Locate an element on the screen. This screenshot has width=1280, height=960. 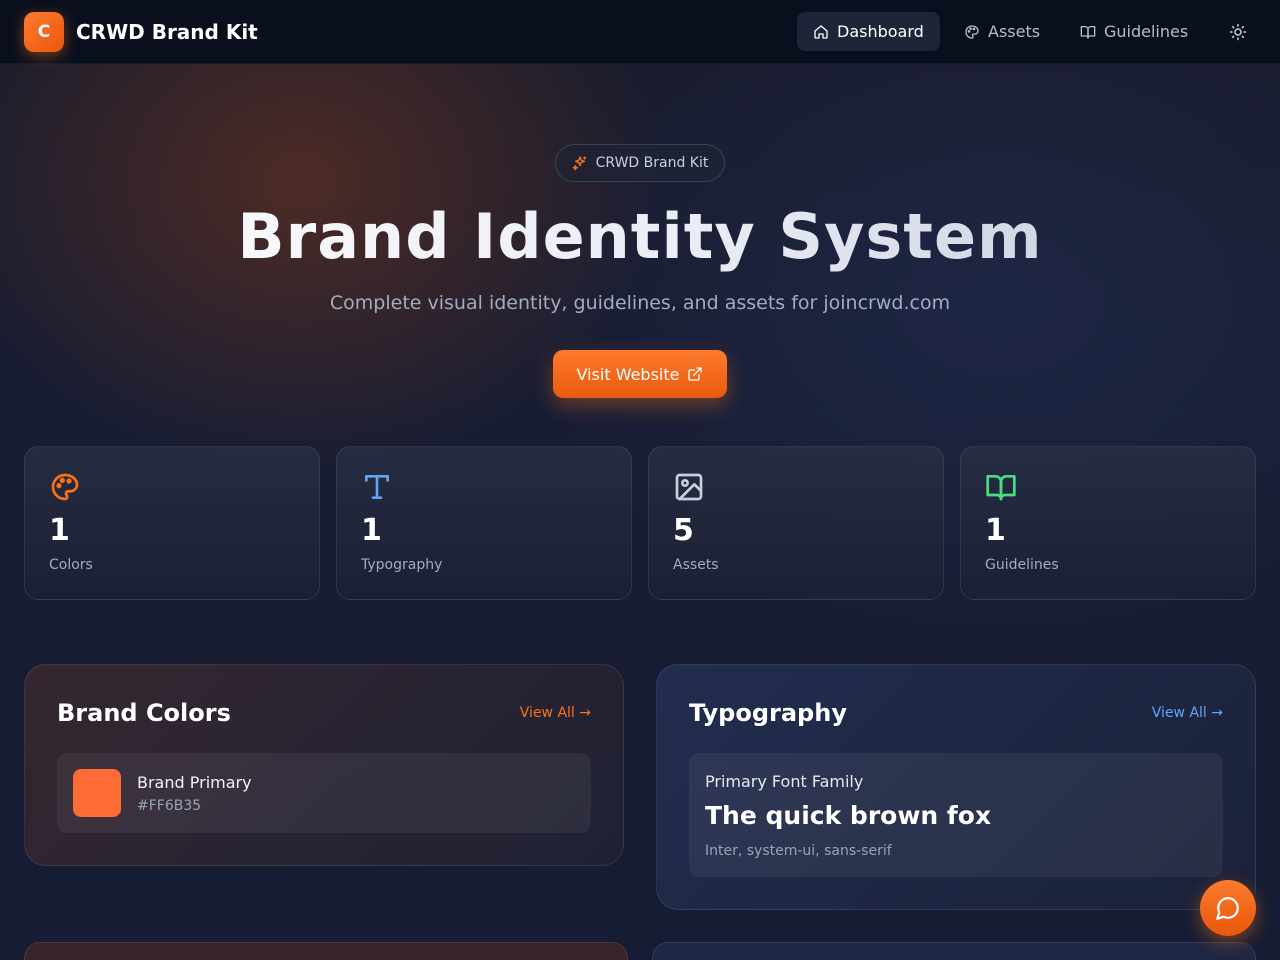
stat-card-assets: 5 Assets is located at coordinates (796, 523).